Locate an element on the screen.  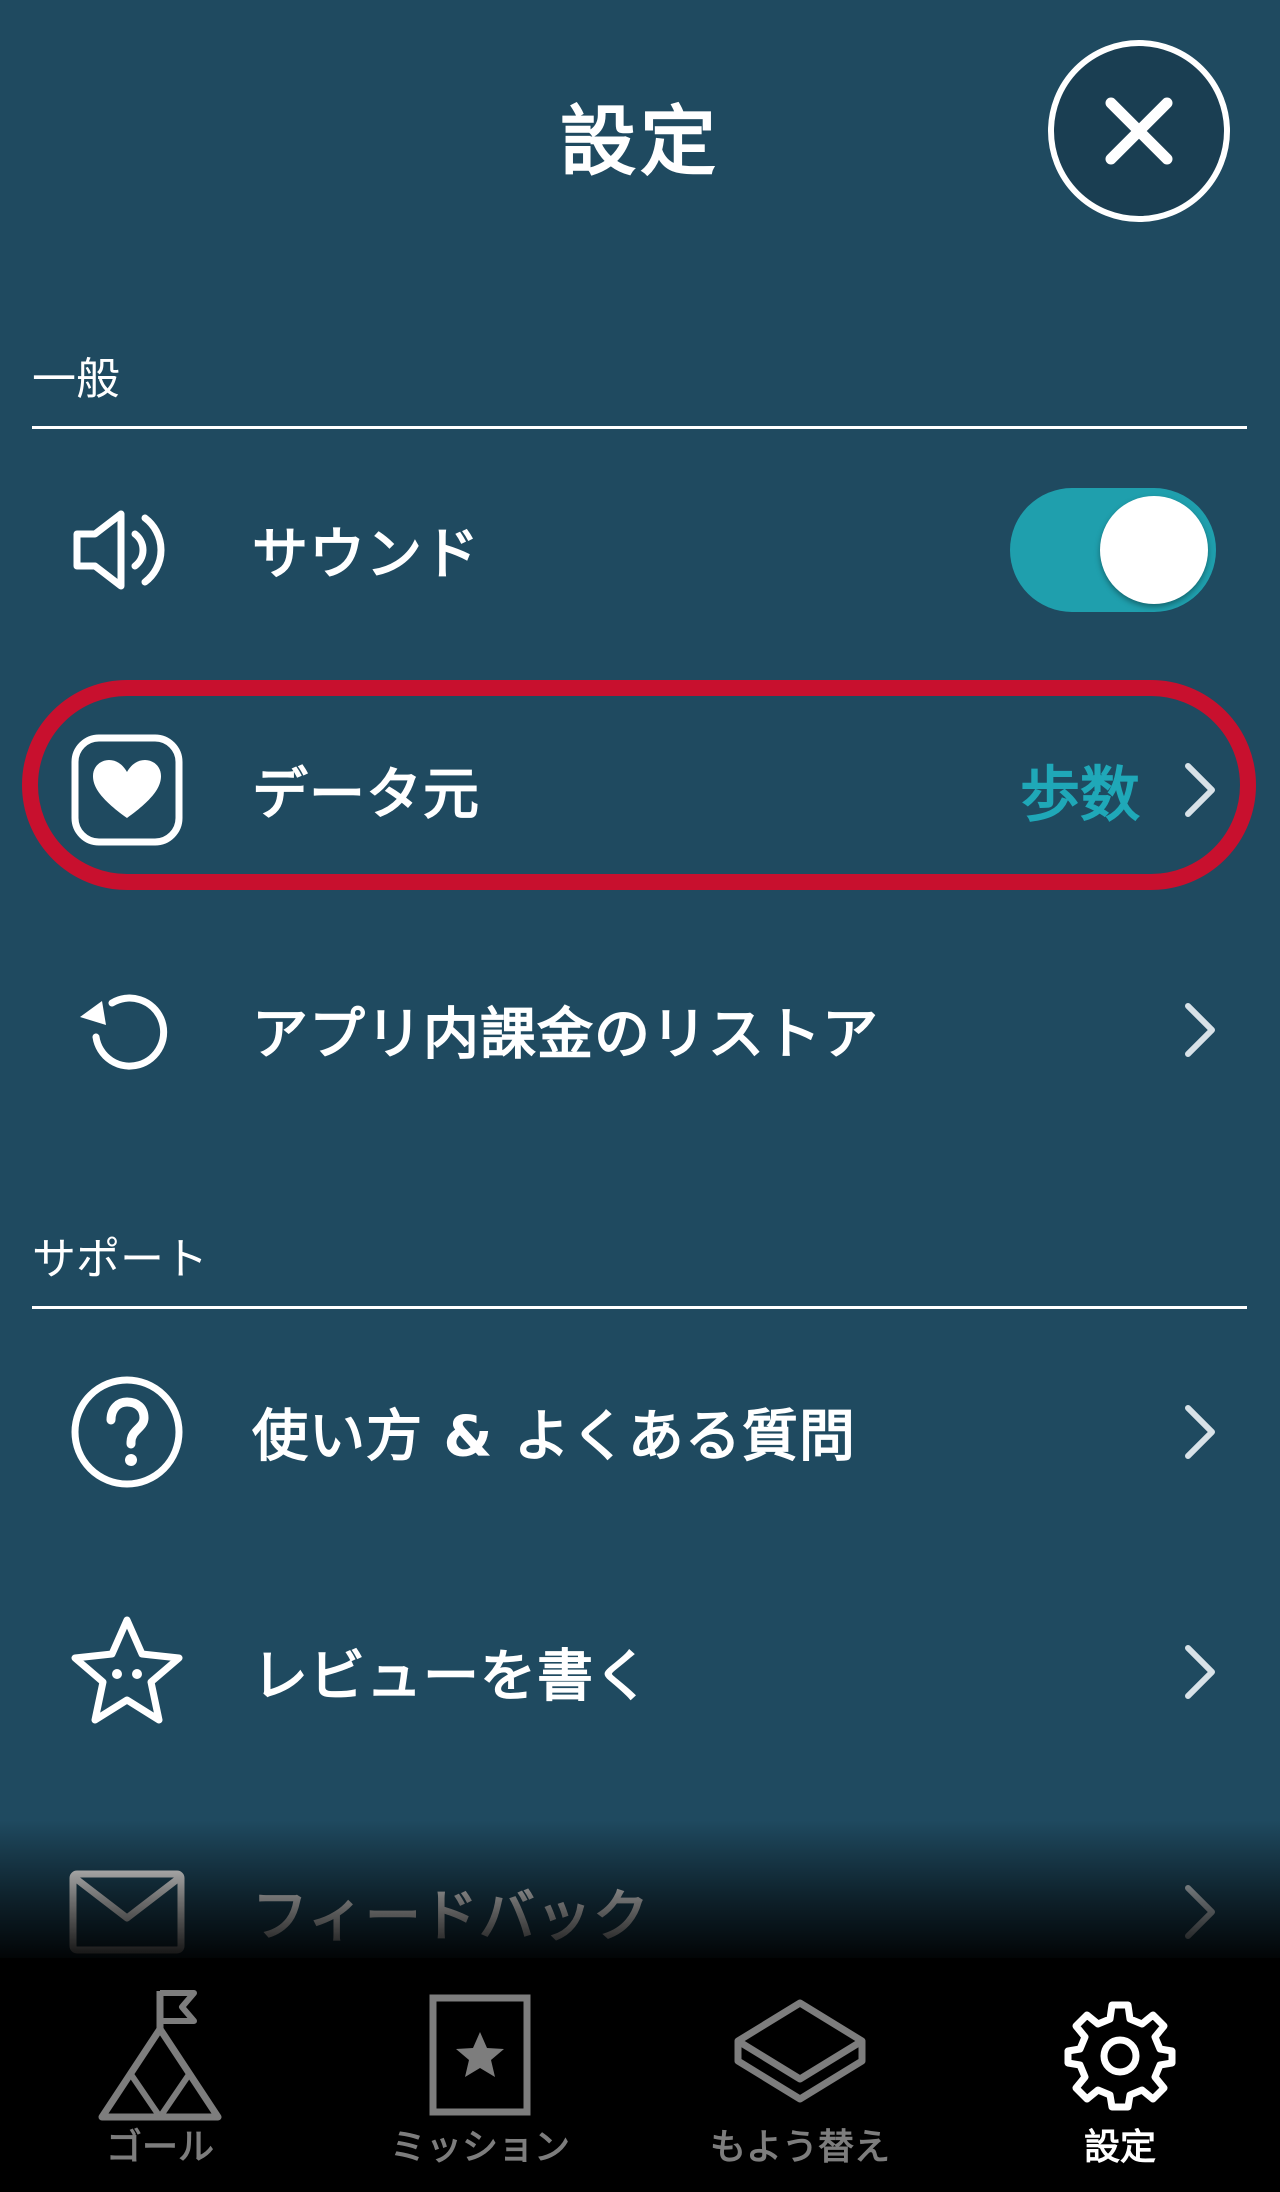
close-button is located at coordinates (1139, 131).